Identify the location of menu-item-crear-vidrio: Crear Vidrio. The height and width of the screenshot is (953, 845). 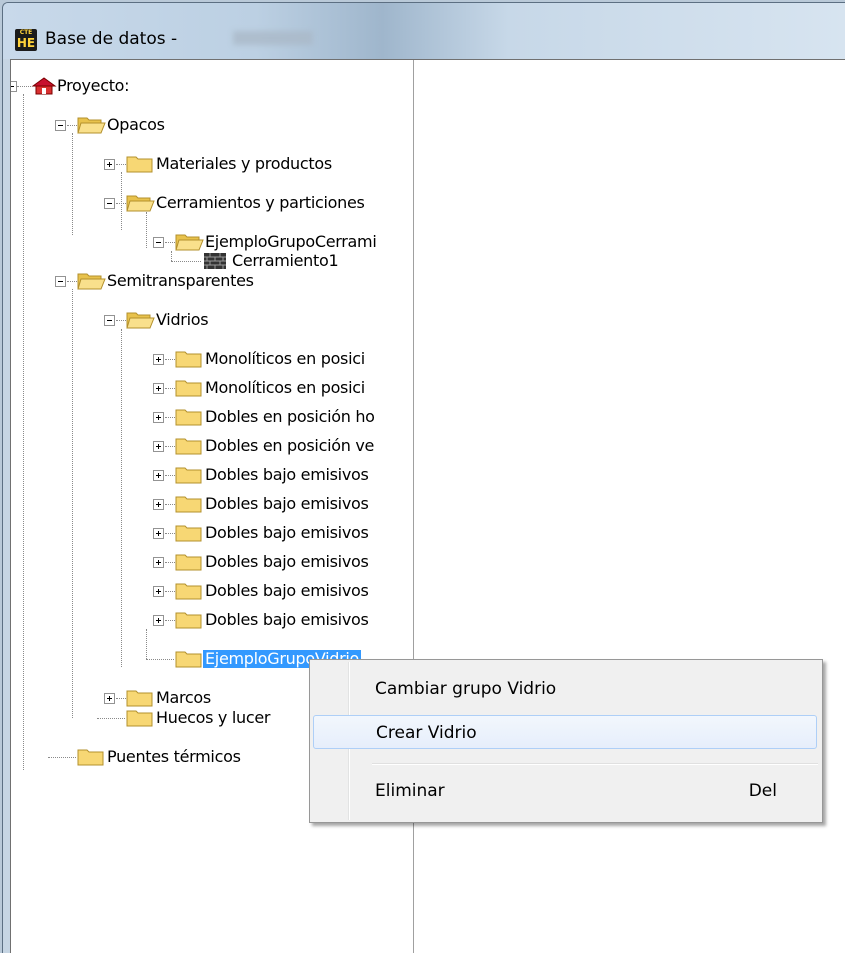
(565, 732).